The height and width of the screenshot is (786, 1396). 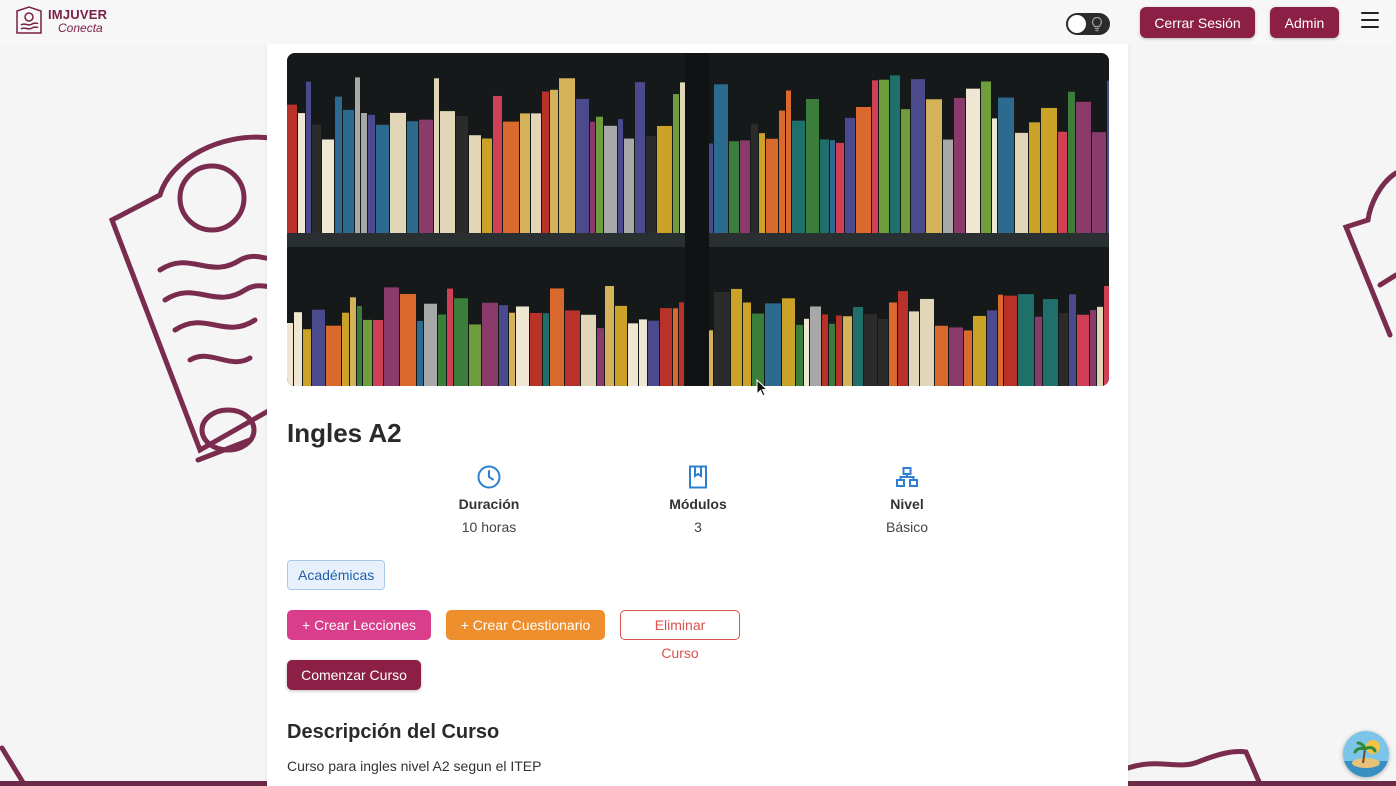 What do you see at coordinates (1077, 24) in the screenshot?
I see `toggle-knob` at bounding box center [1077, 24].